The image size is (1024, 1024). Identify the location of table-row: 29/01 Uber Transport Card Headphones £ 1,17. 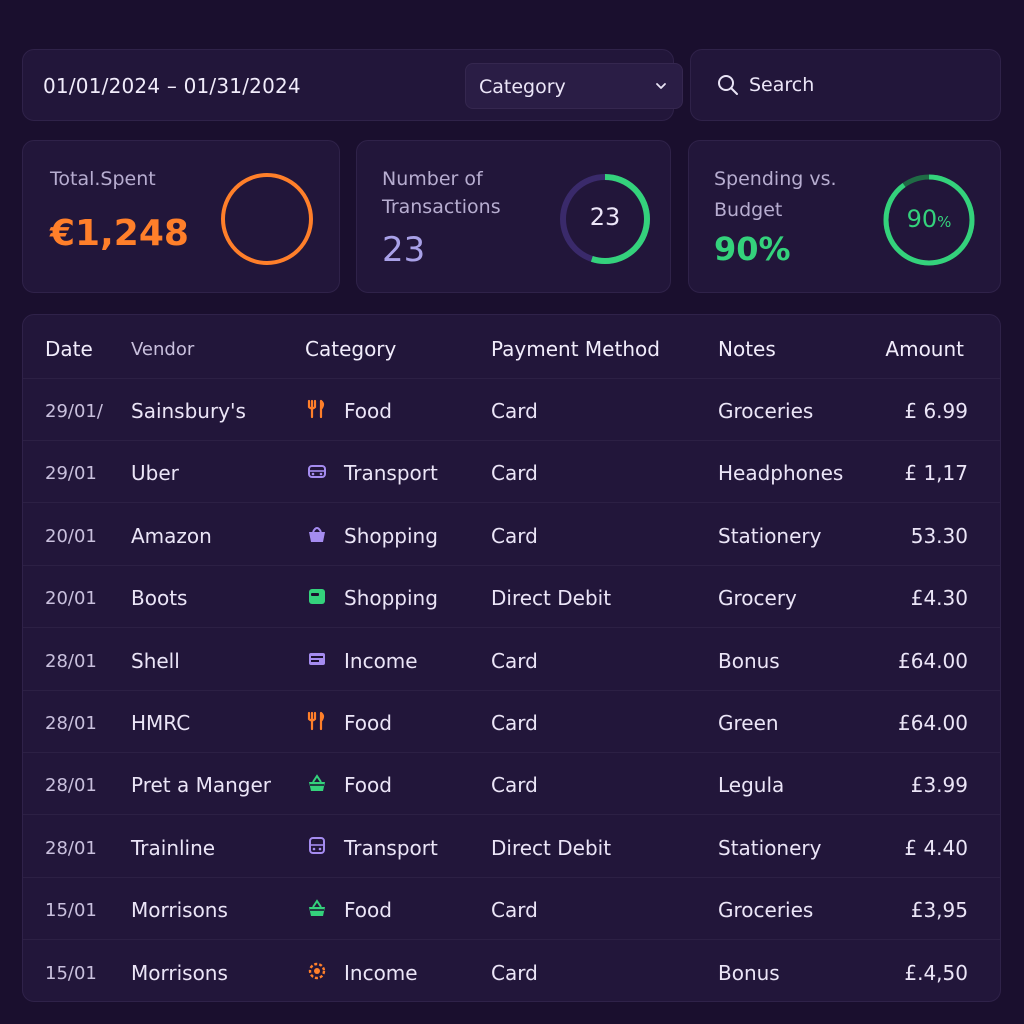
(511, 472).